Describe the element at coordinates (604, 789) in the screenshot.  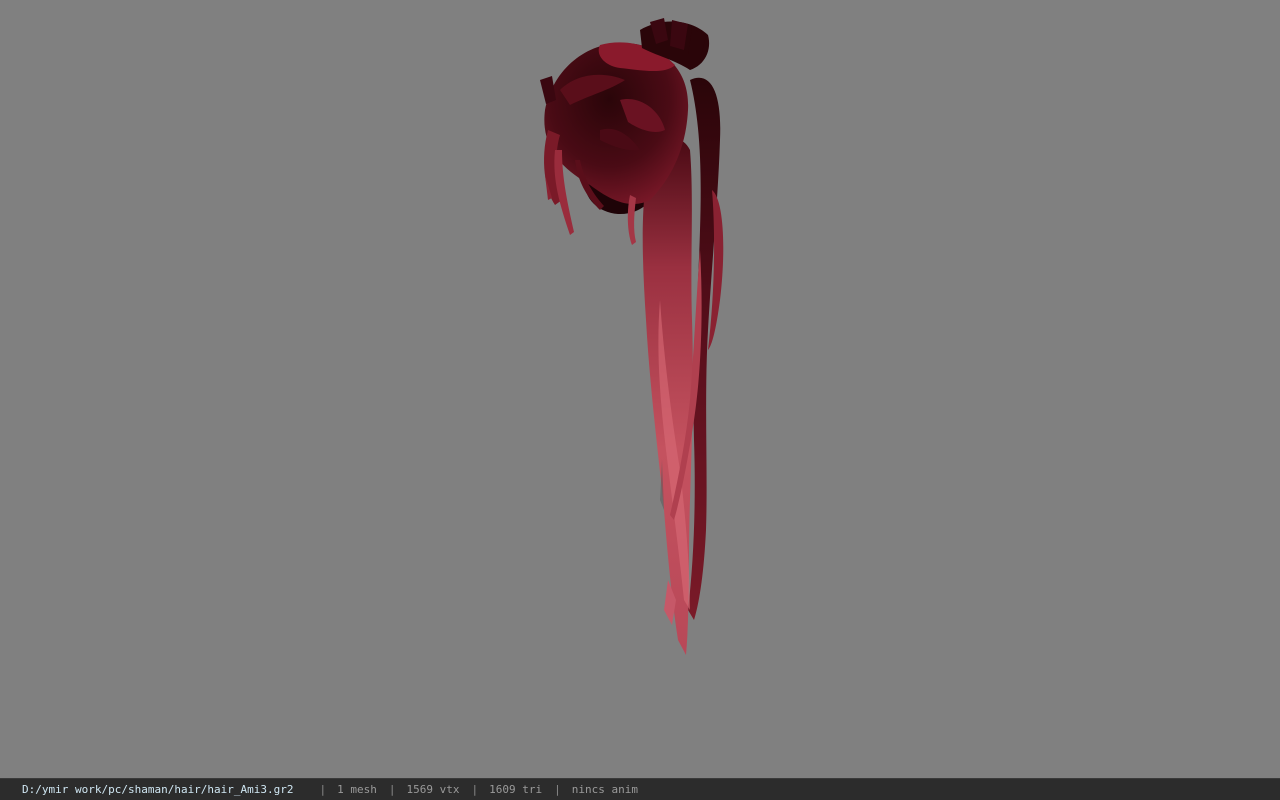
I see `animation-status-label: nincs anim` at that location.